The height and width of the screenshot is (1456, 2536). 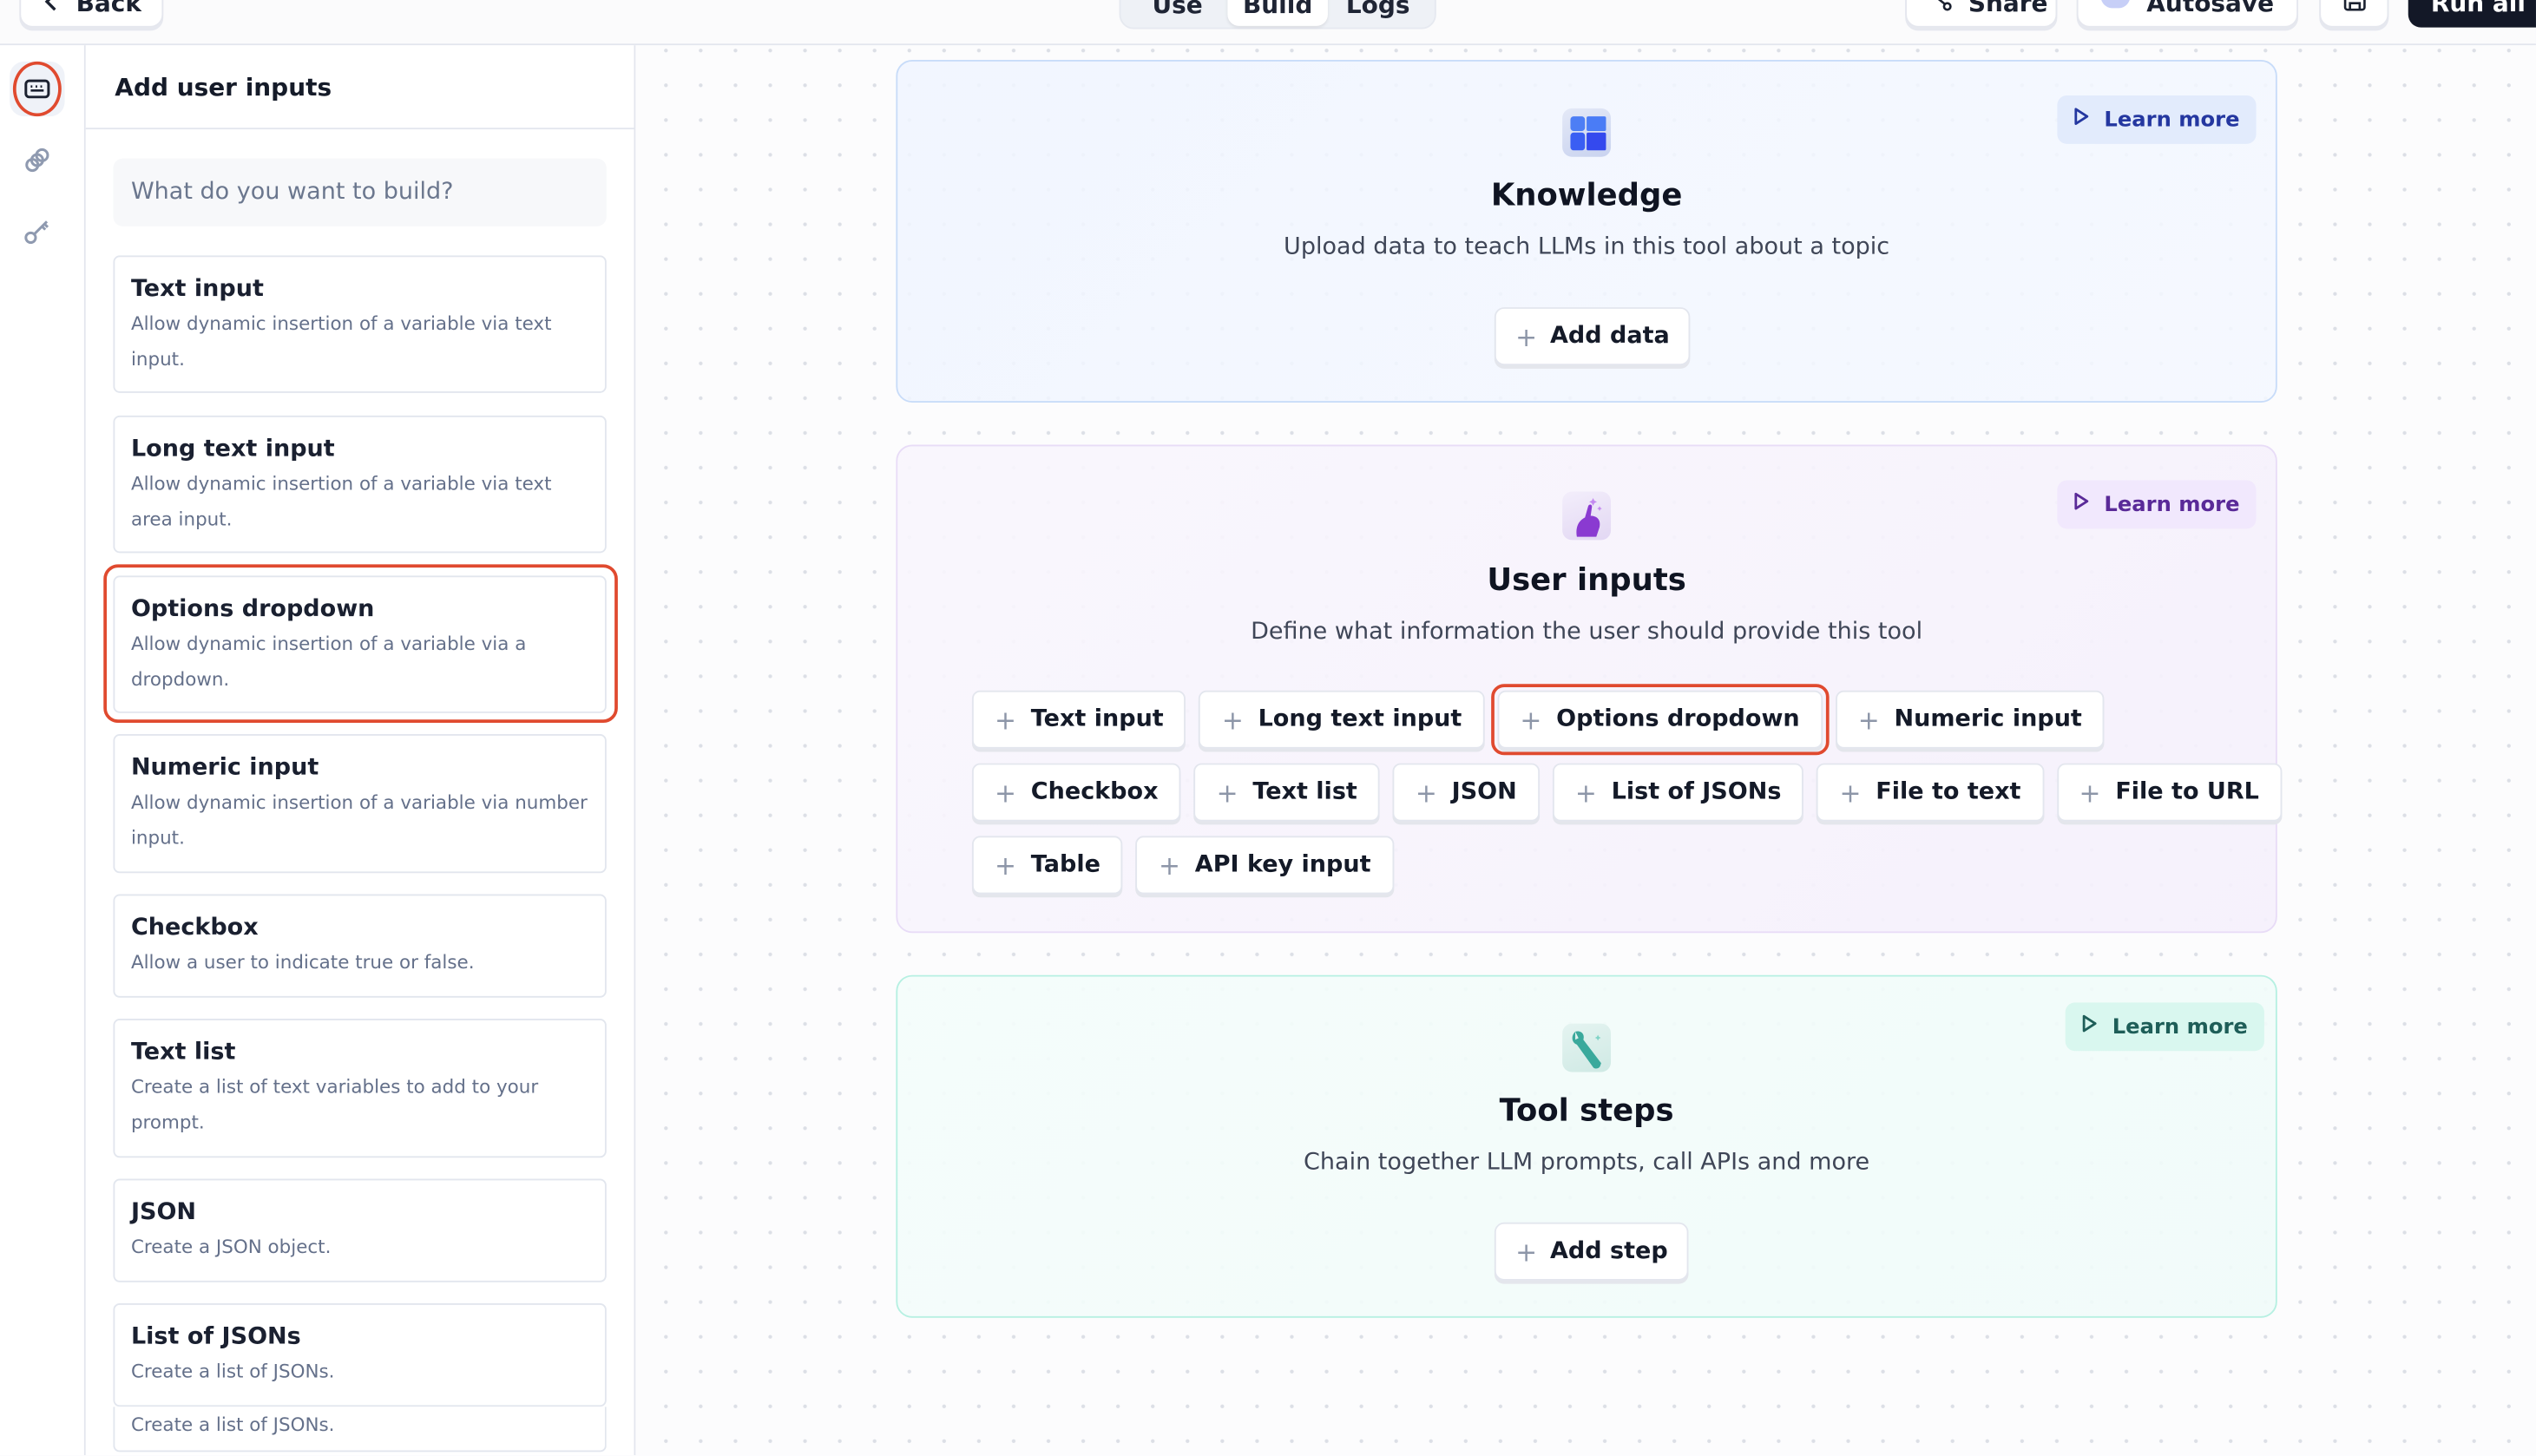 I want to click on add-text-list-chip: + Text list, so click(x=1286, y=792).